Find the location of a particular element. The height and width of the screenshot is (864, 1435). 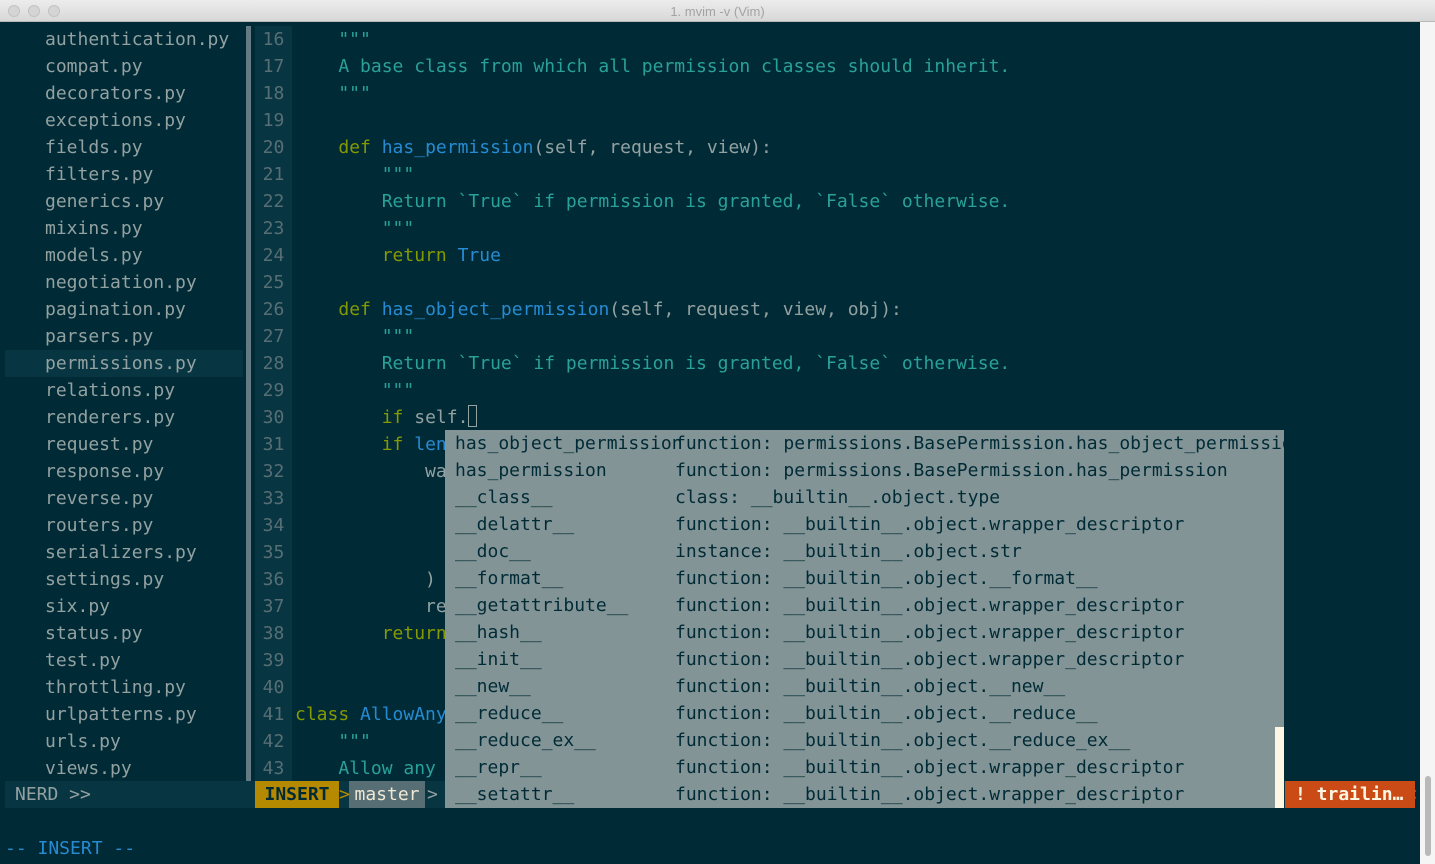

vertical-split-divider is located at coordinates (248, 404).